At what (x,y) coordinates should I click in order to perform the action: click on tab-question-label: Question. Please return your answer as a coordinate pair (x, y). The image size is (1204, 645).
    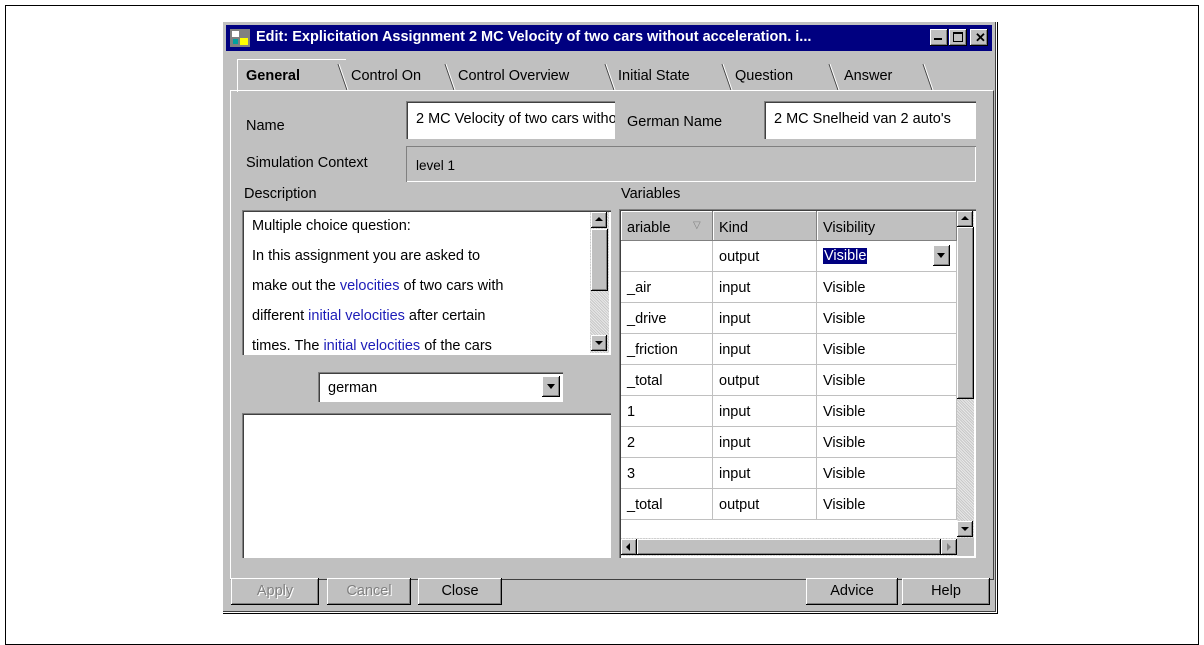
    Looking at the image, I should click on (764, 76).